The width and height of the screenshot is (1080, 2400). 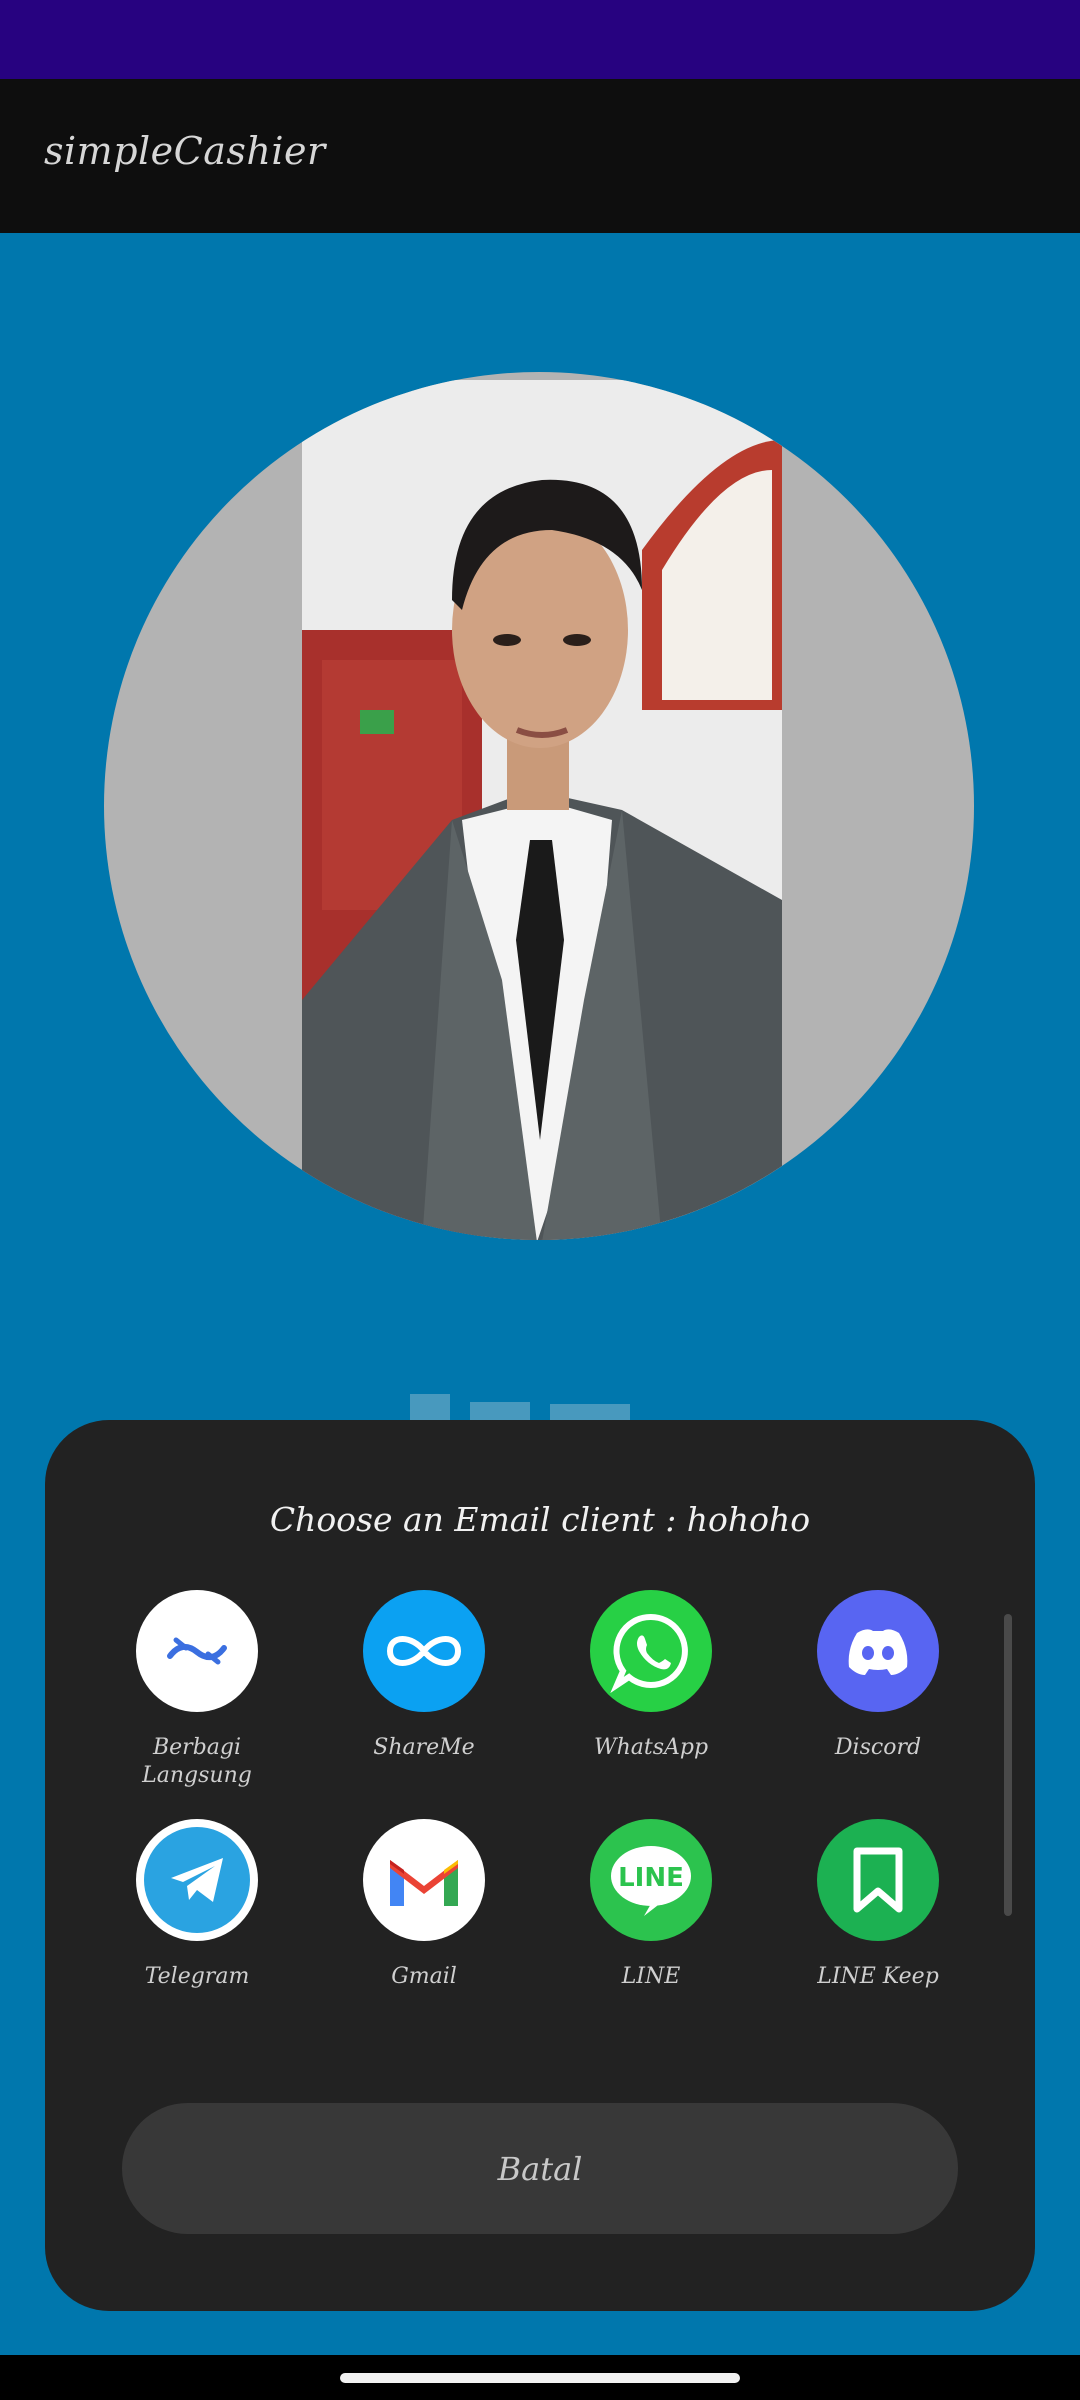 I want to click on navigation-bar, so click(x=540, y=2377).